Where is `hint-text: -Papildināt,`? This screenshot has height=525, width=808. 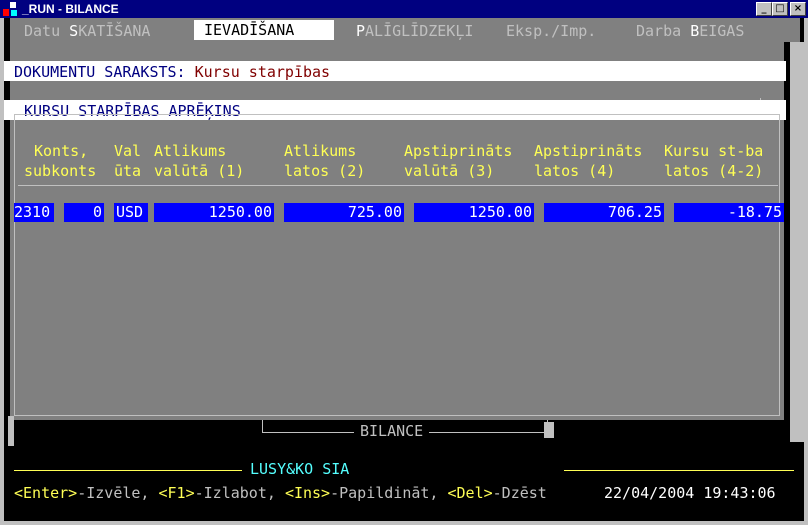 hint-text: -Papildināt, is located at coordinates (389, 493).